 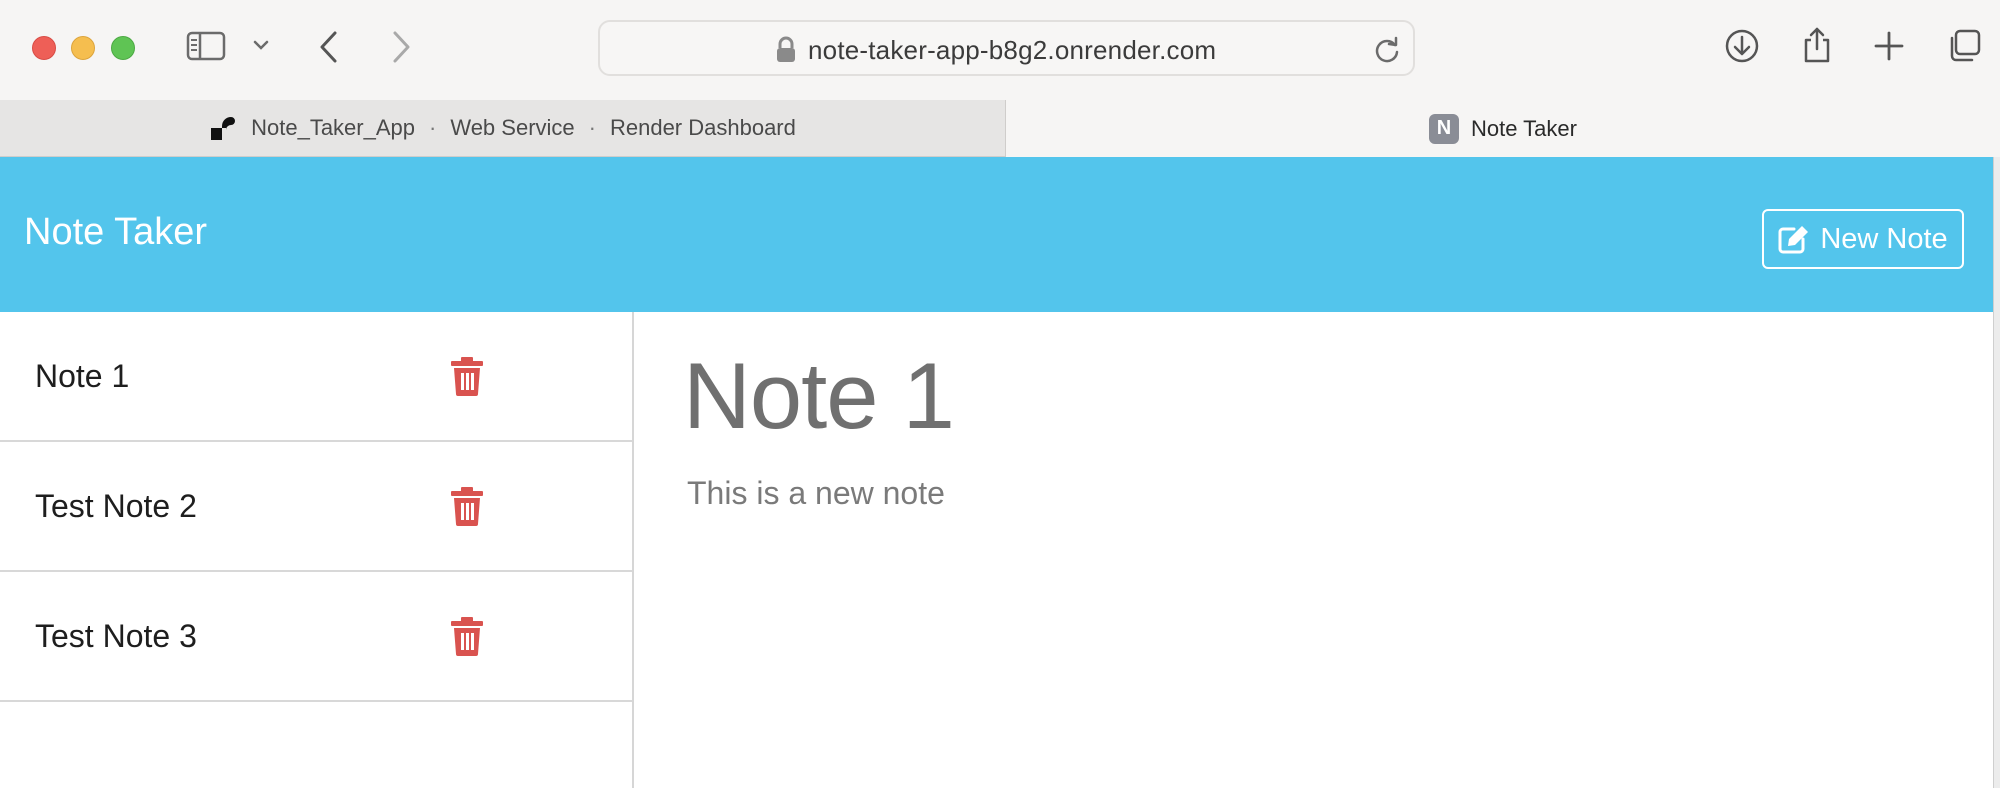 What do you see at coordinates (512, 127) in the screenshot?
I see `tab-label-part: Web Service` at bounding box center [512, 127].